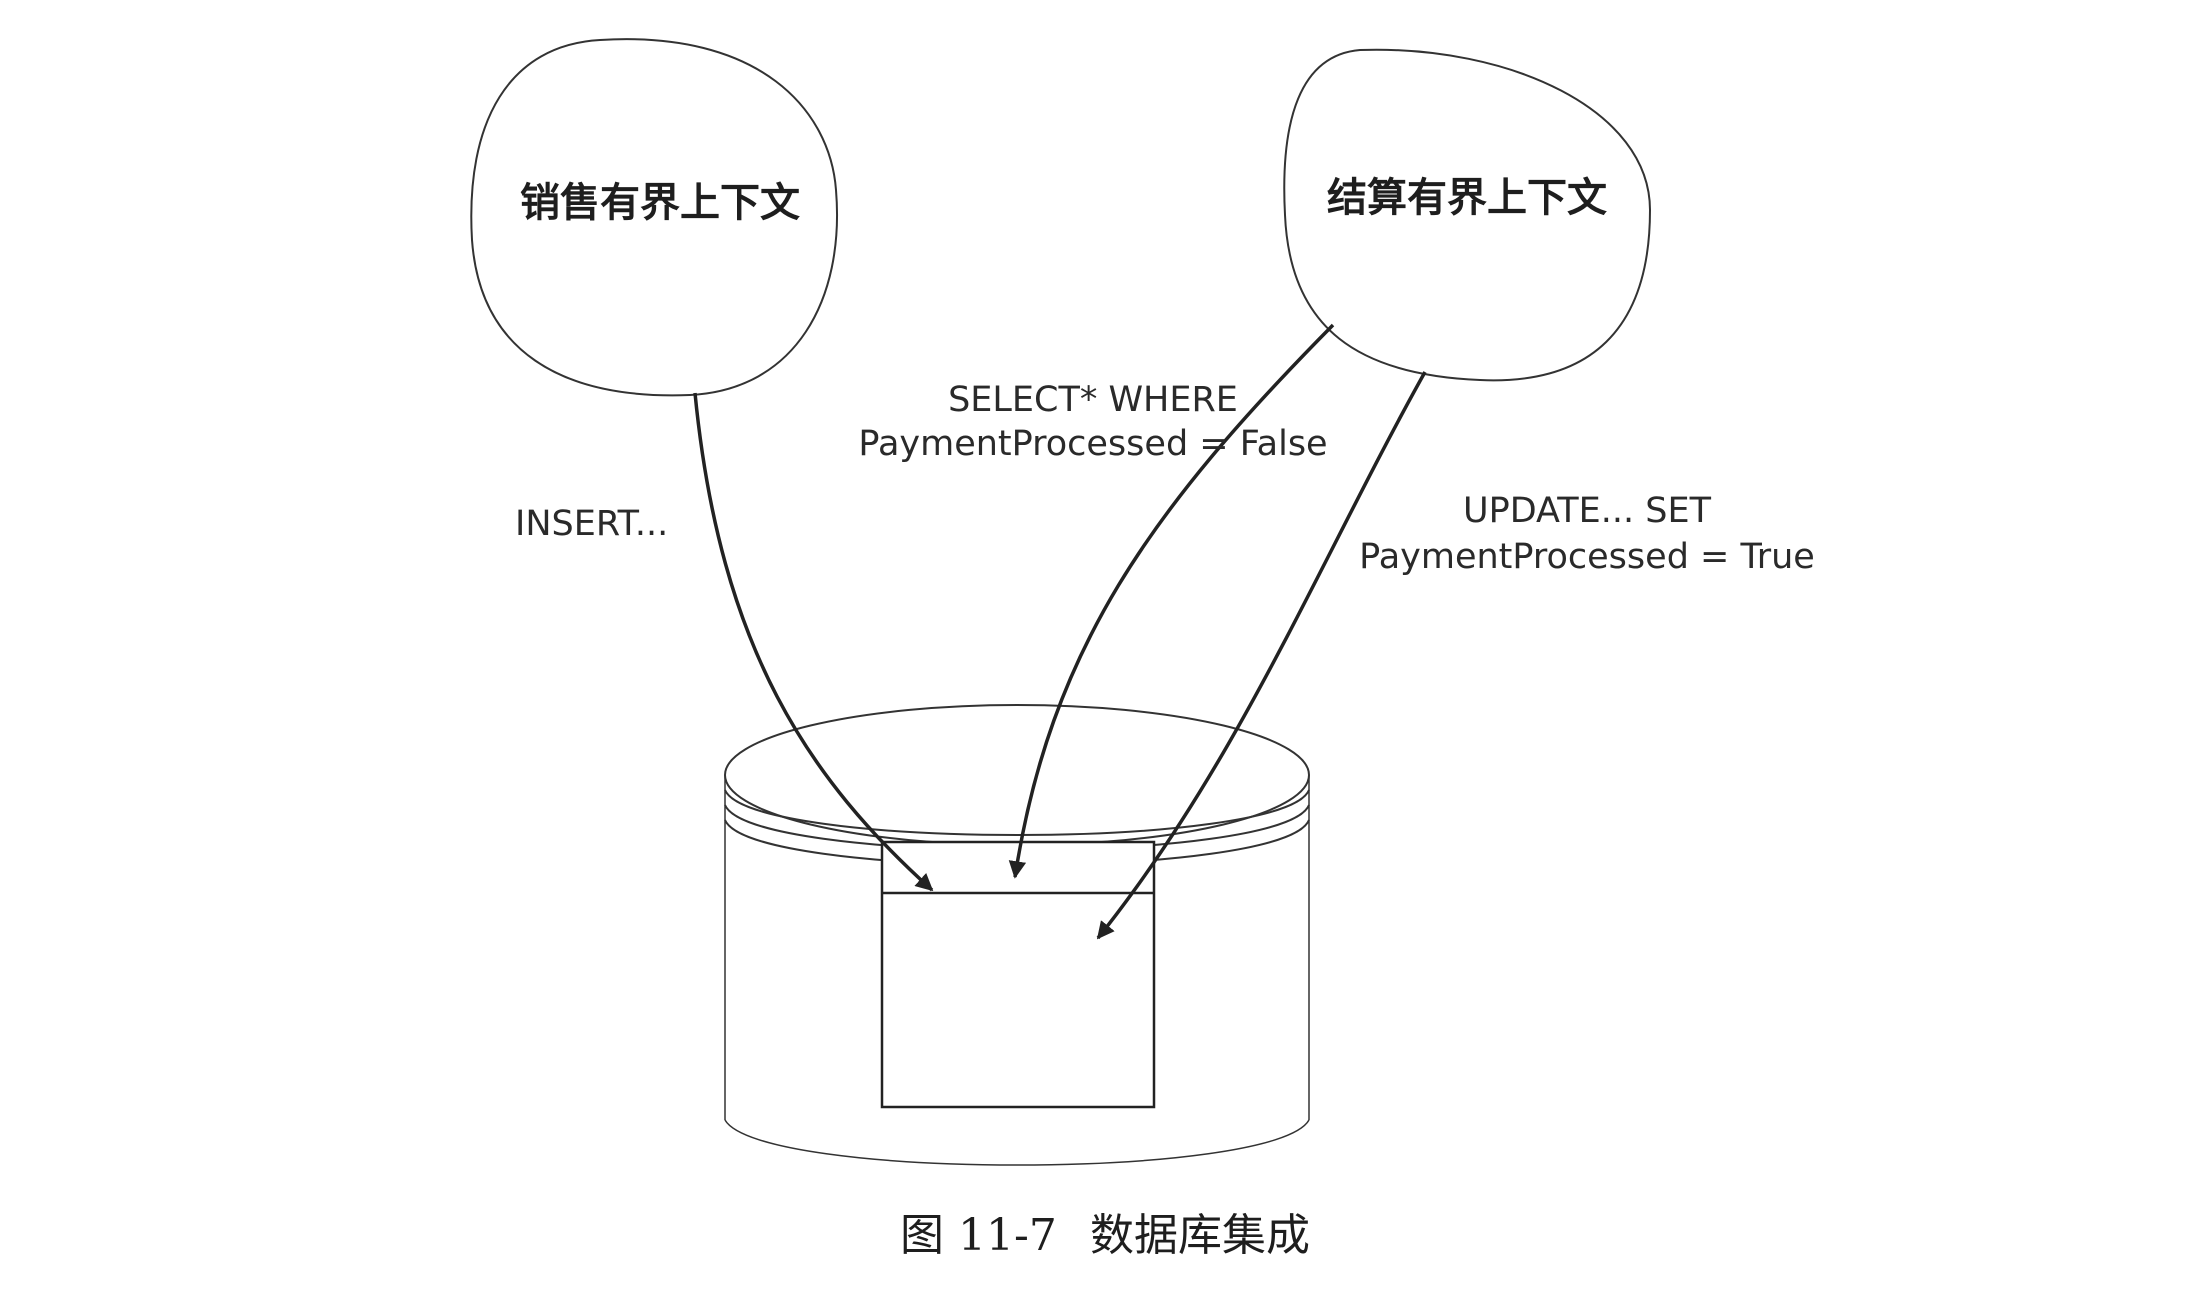 This screenshot has width=2196, height=1310. What do you see at coordinates (978, 1235) in the screenshot?
I see `figure-caption-number: 图 11-7` at bounding box center [978, 1235].